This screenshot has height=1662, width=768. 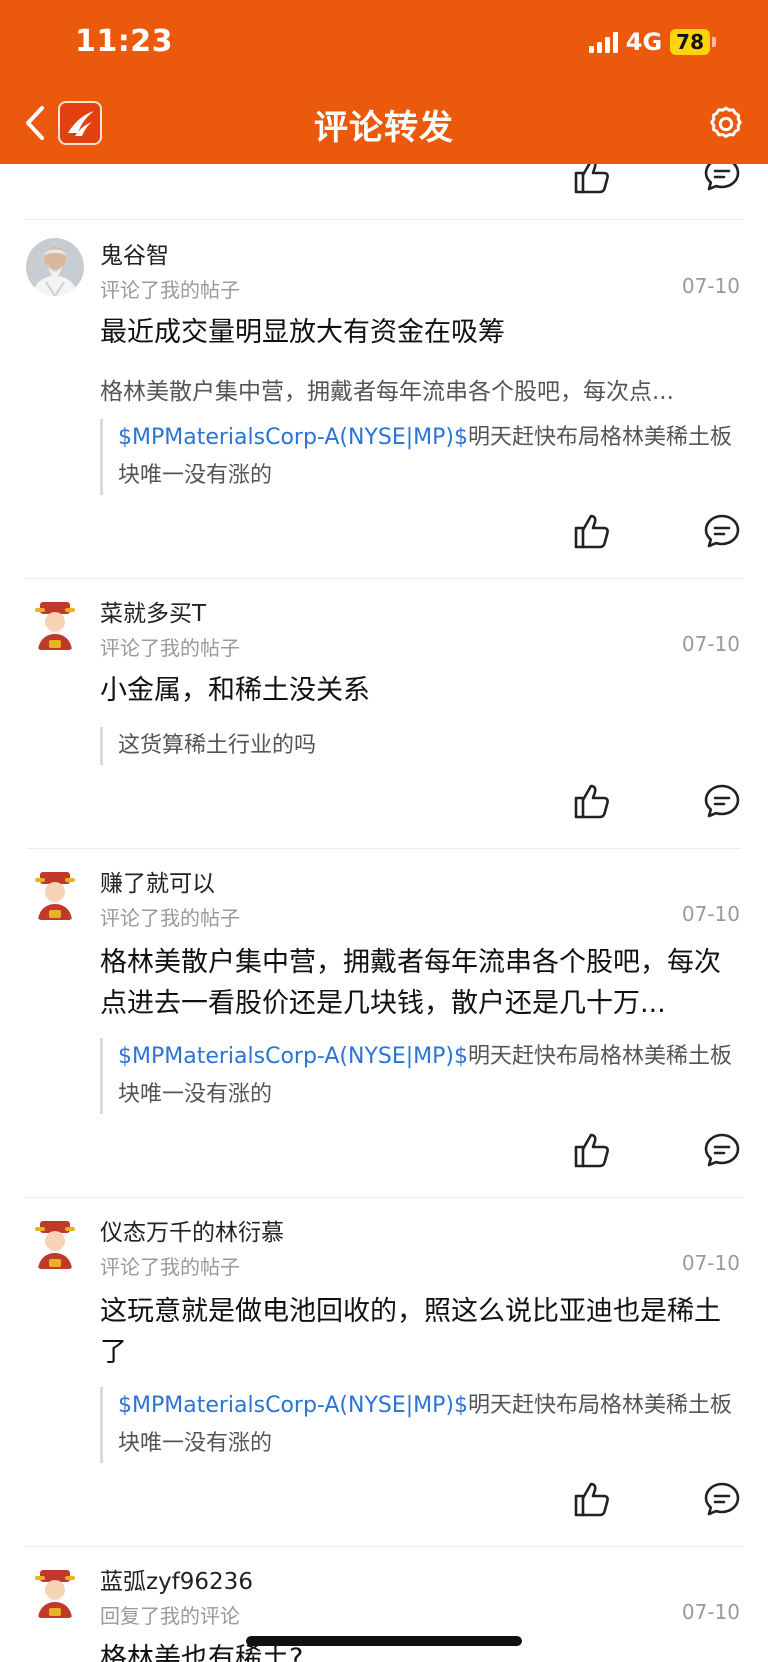 What do you see at coordinates (192, 1230) in the screenshot?
I see `username: 仪态万千的林衍慕` at bounding box center [192, 1230].